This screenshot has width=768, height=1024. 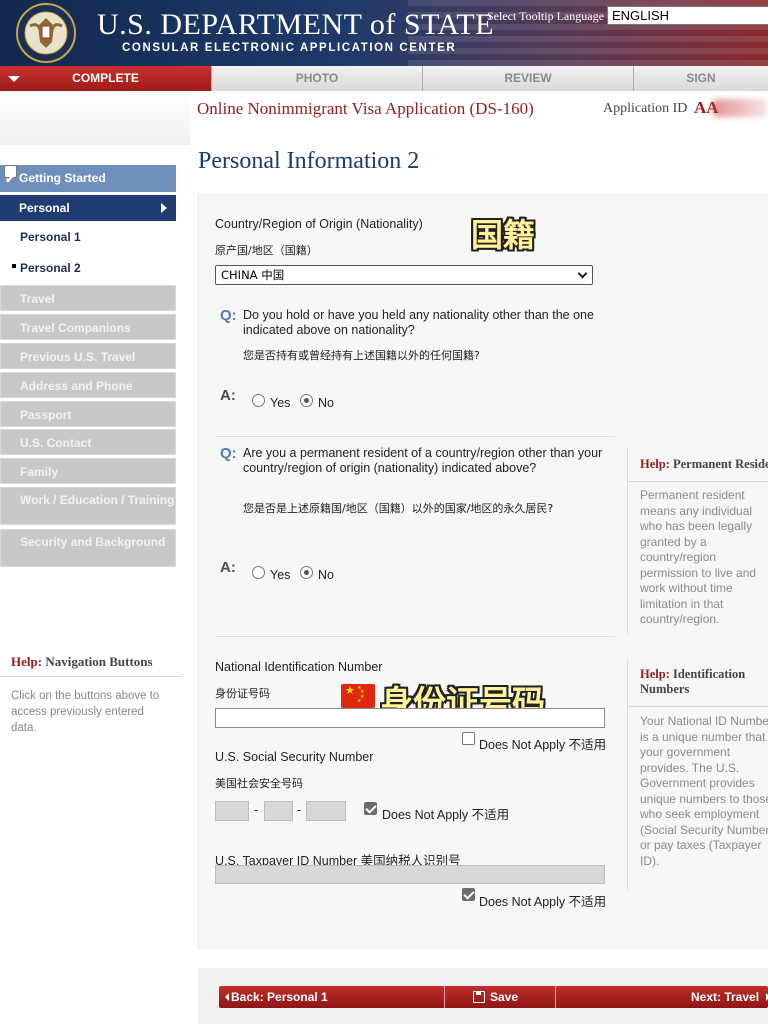 I want to click on help-navigation-title: Help: Navigation Buttons, so click(x=82, y=662).